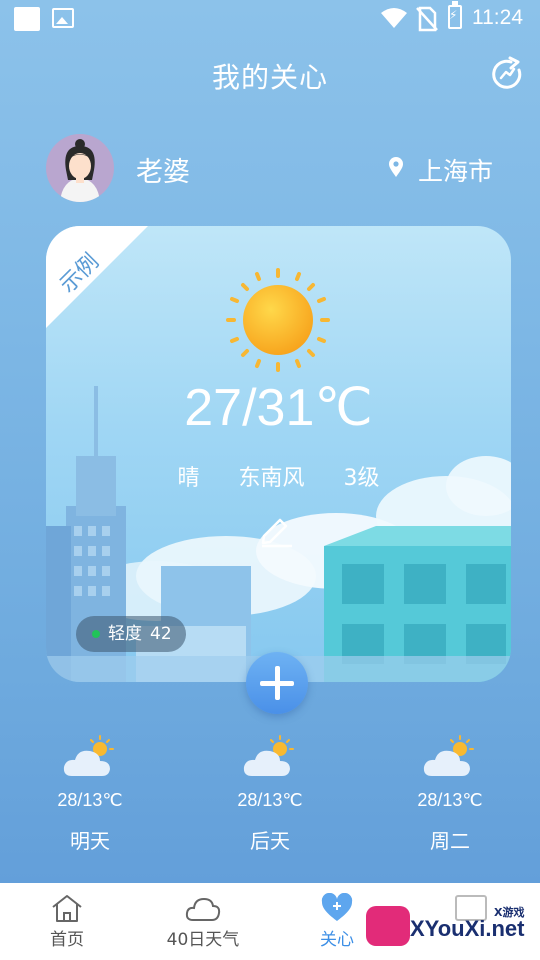 The width and height of the screenshot is (540, 960). I want to click on watermark-text: XYouXi.net, so click(467, 928).